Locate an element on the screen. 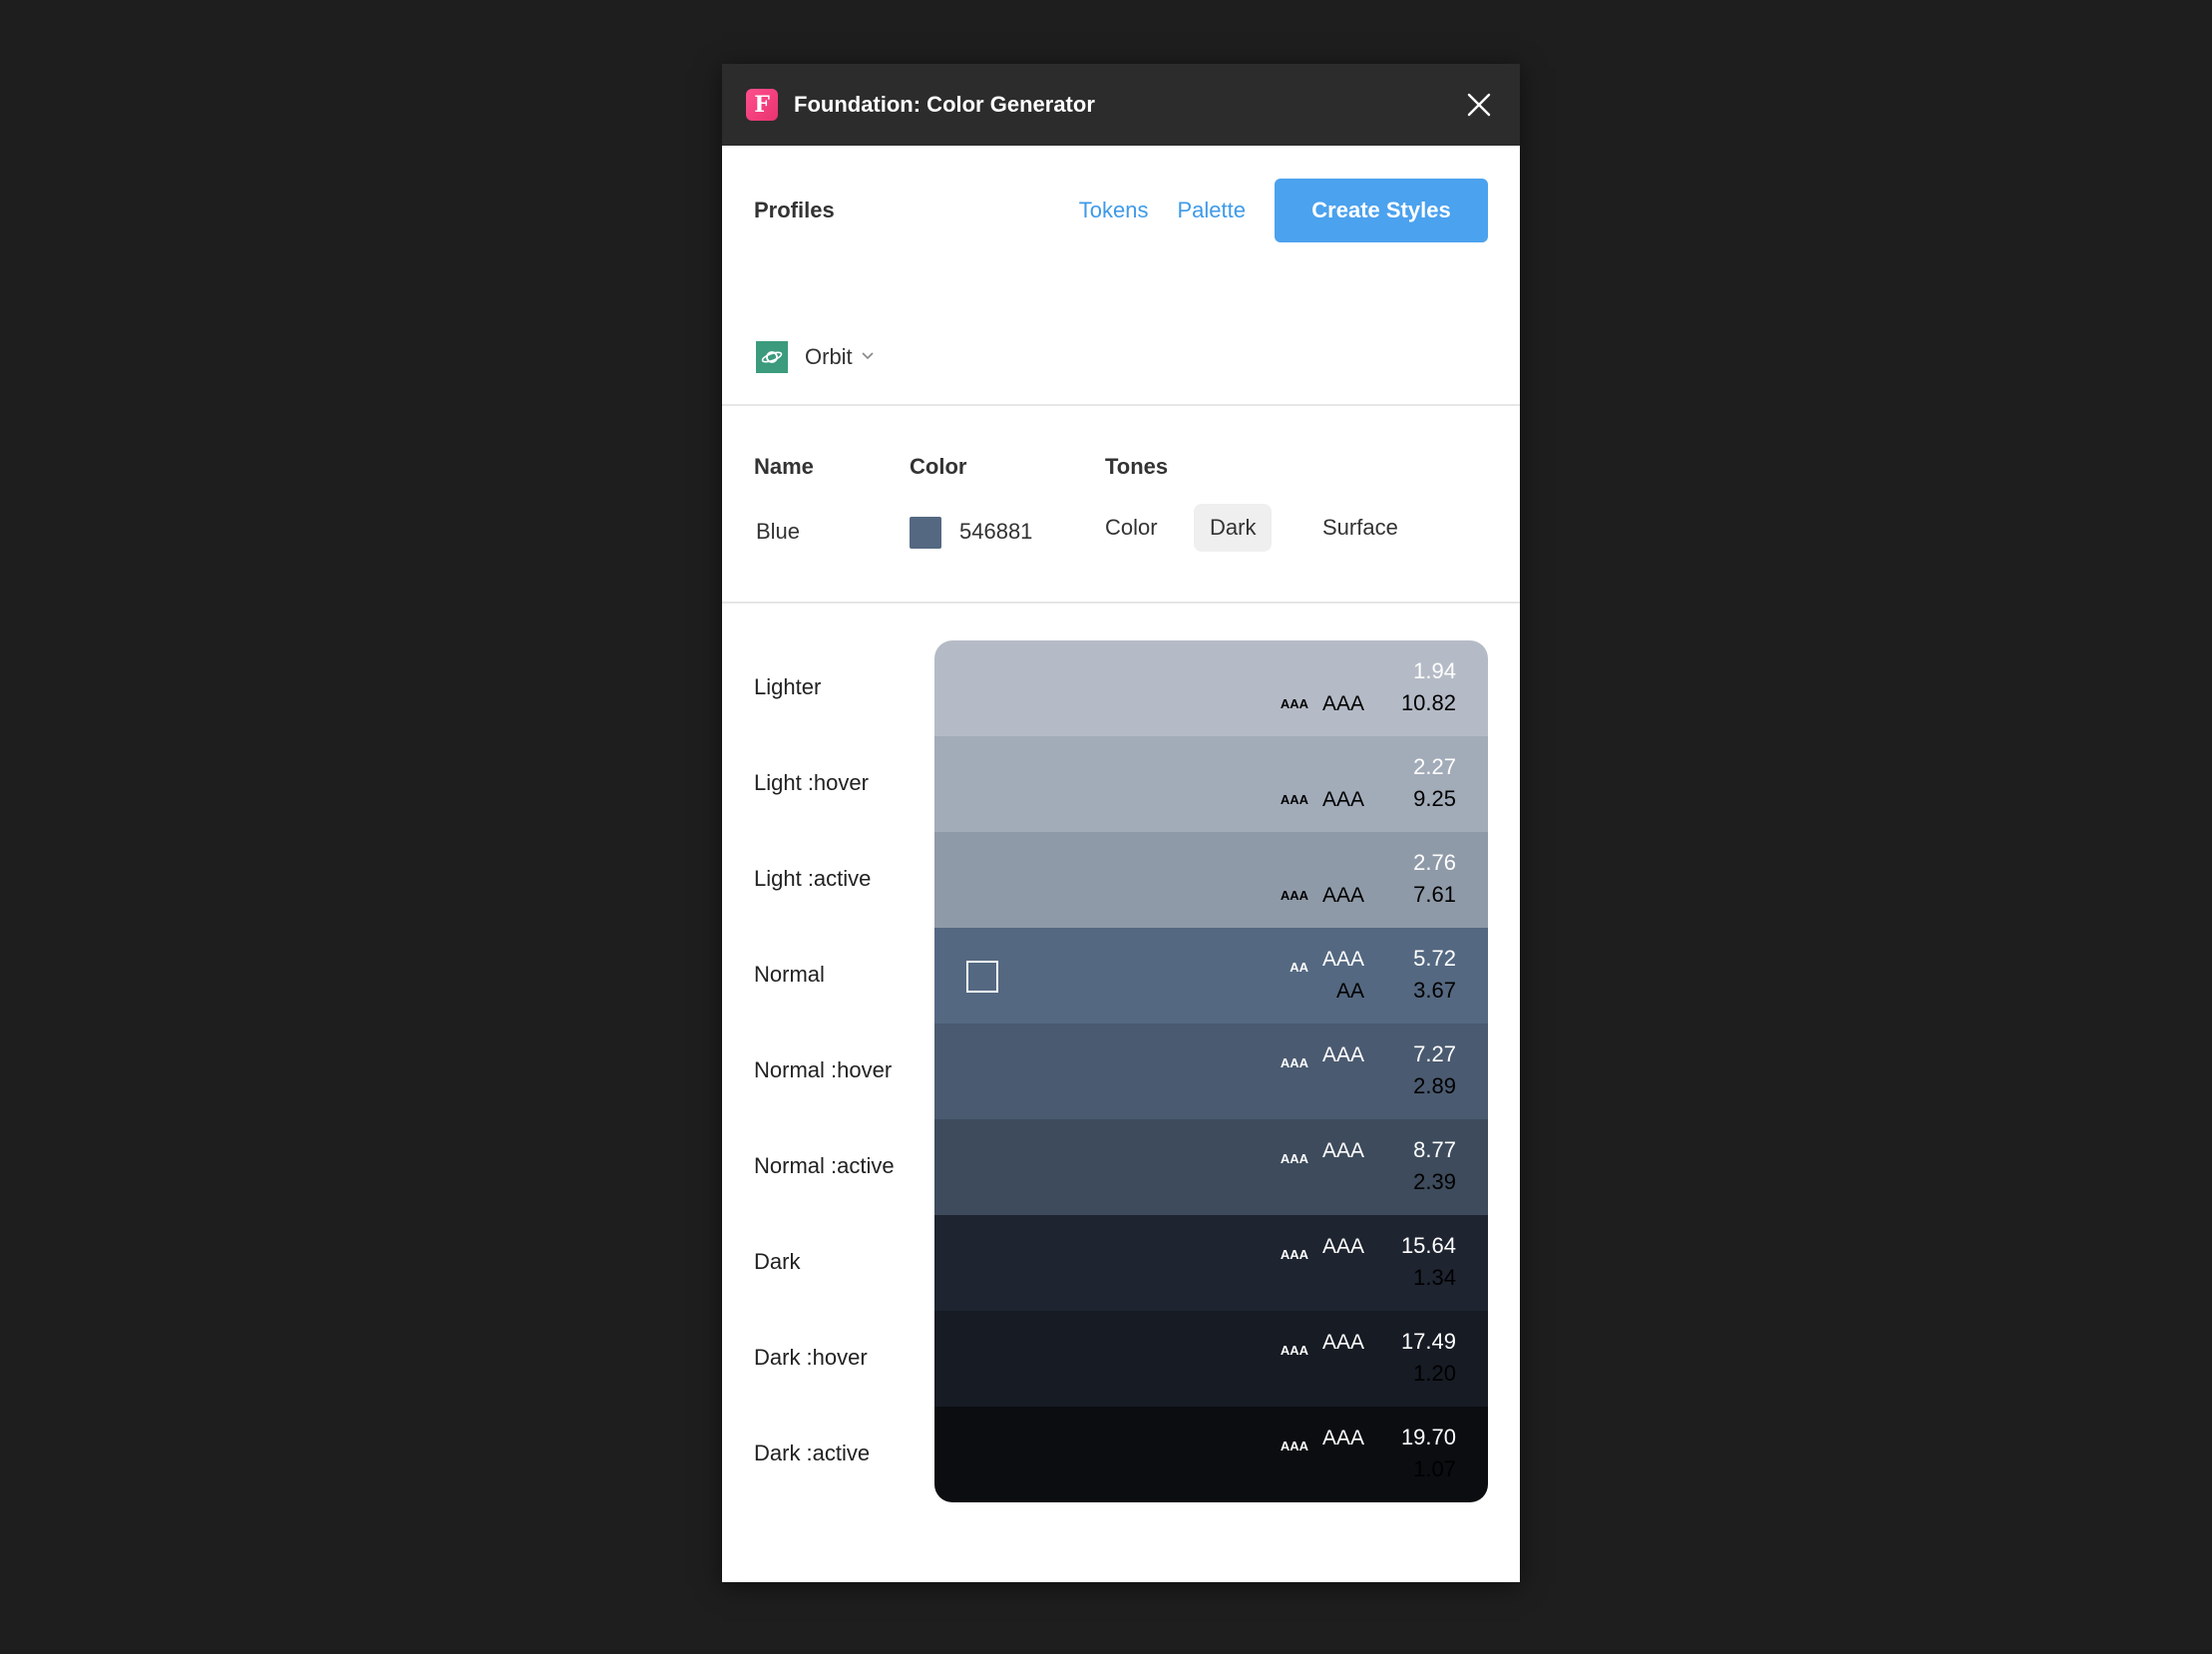 The image size is (2212, 1654). shade-label: Normal :active is located at coordinates (824, 1165).